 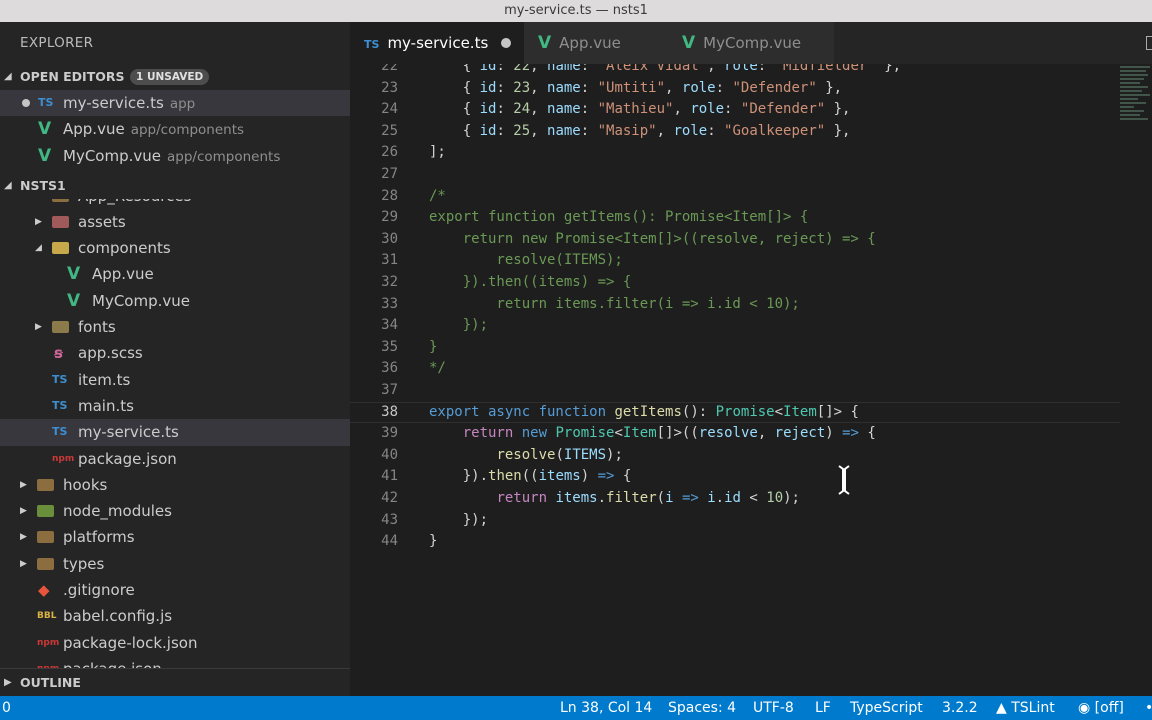 I want to click on code-line: 35}, so click(x=409, y=346).